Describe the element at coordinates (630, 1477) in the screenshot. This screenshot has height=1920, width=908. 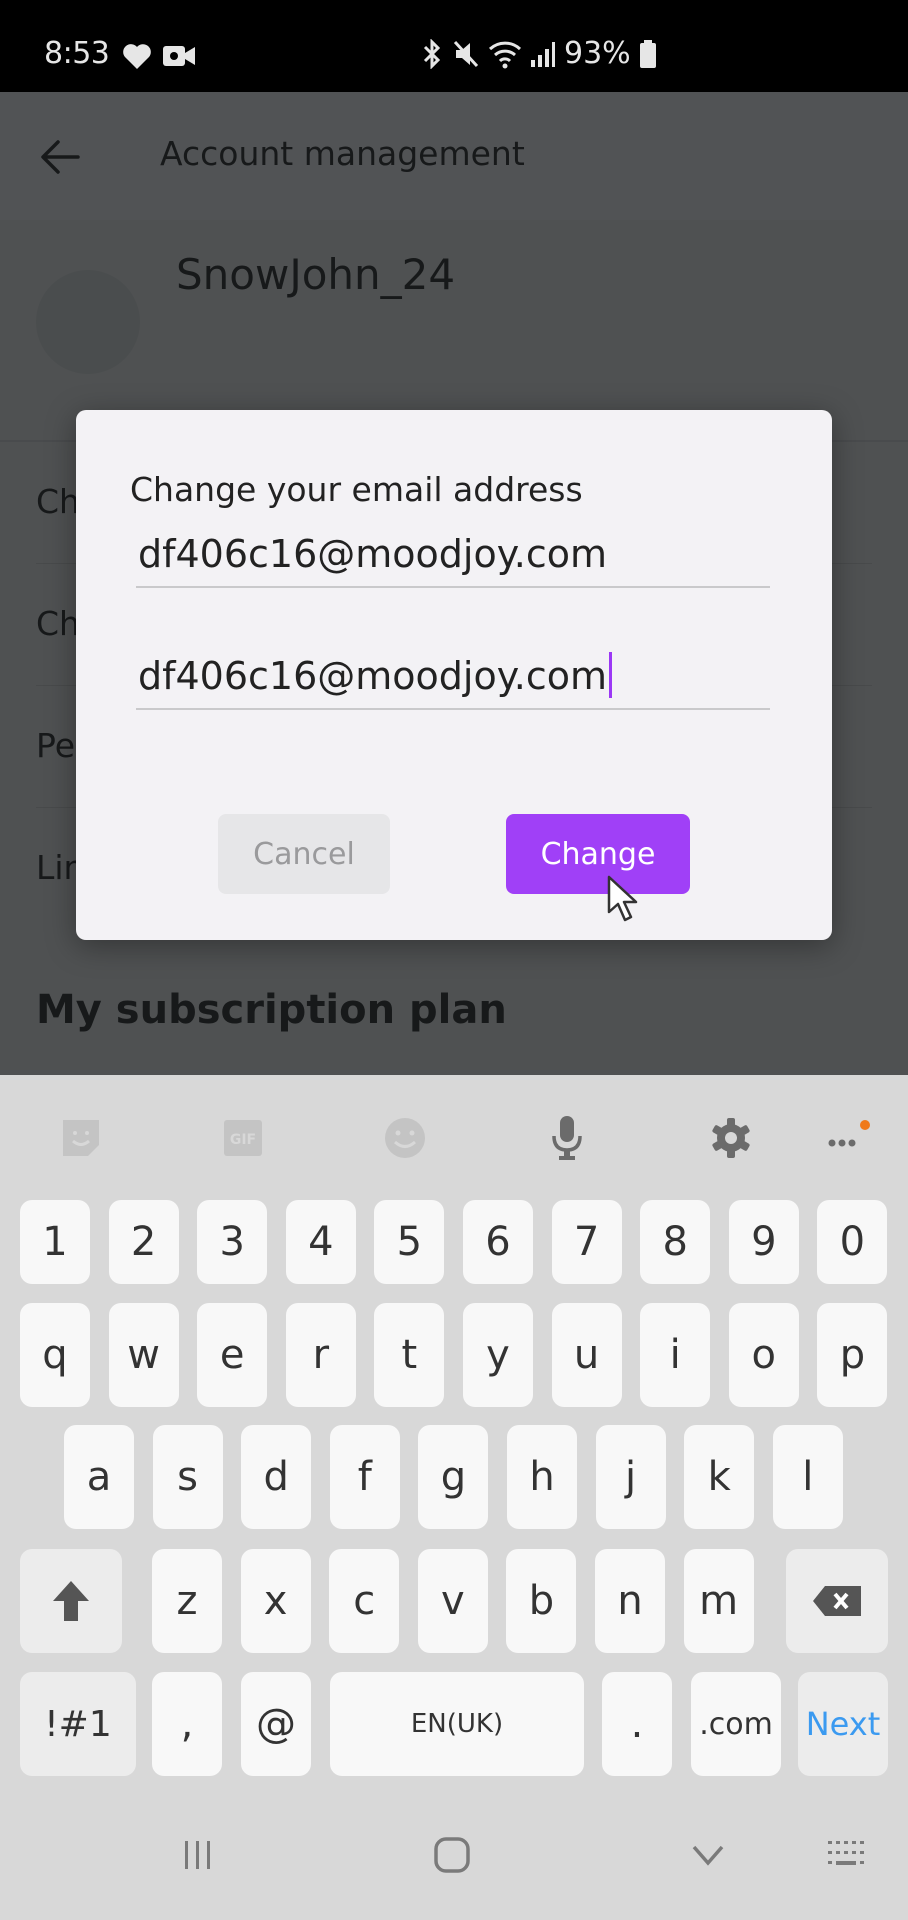
I see `key-j: j` at that location.